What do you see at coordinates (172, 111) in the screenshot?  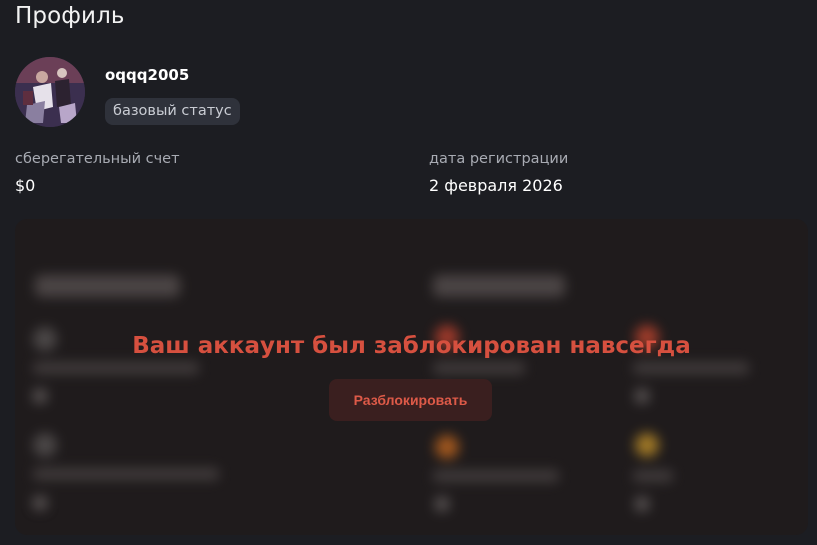 I see `status-badge: базовый статус` at bounding box center [172, 111].